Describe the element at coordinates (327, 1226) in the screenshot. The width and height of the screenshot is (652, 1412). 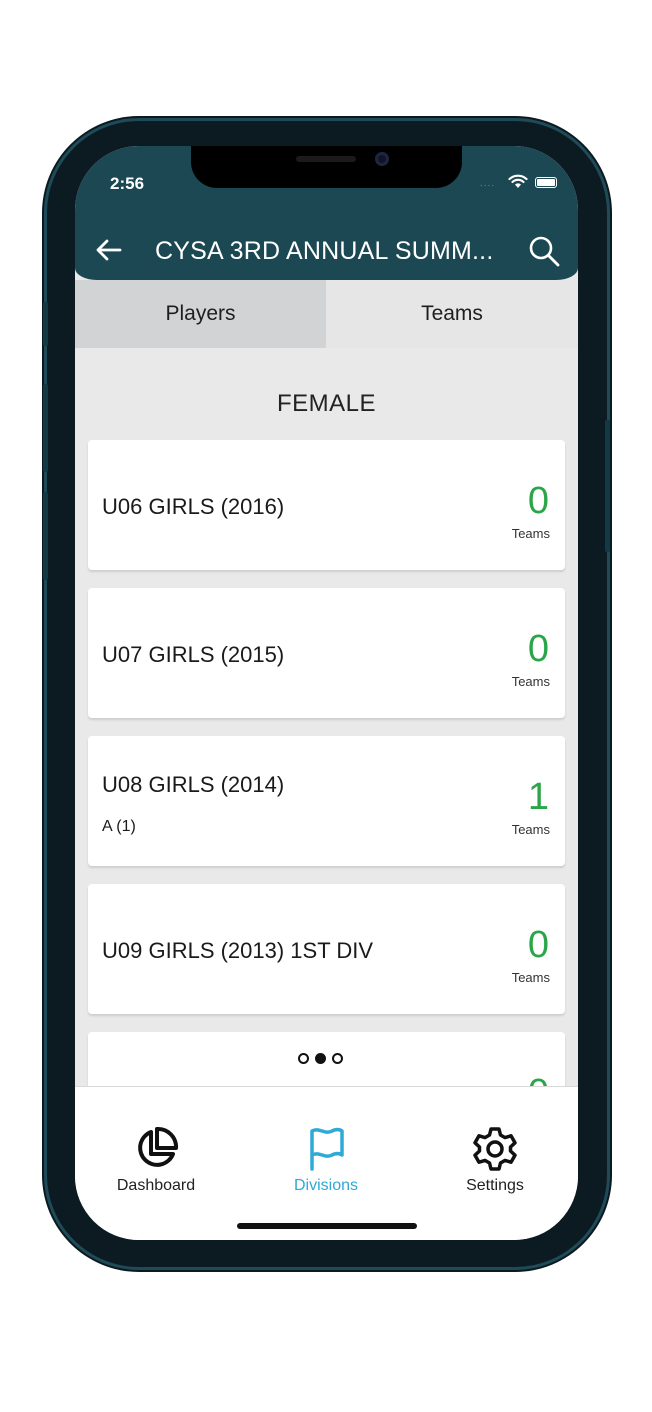
I see `home-indicator` at that location.